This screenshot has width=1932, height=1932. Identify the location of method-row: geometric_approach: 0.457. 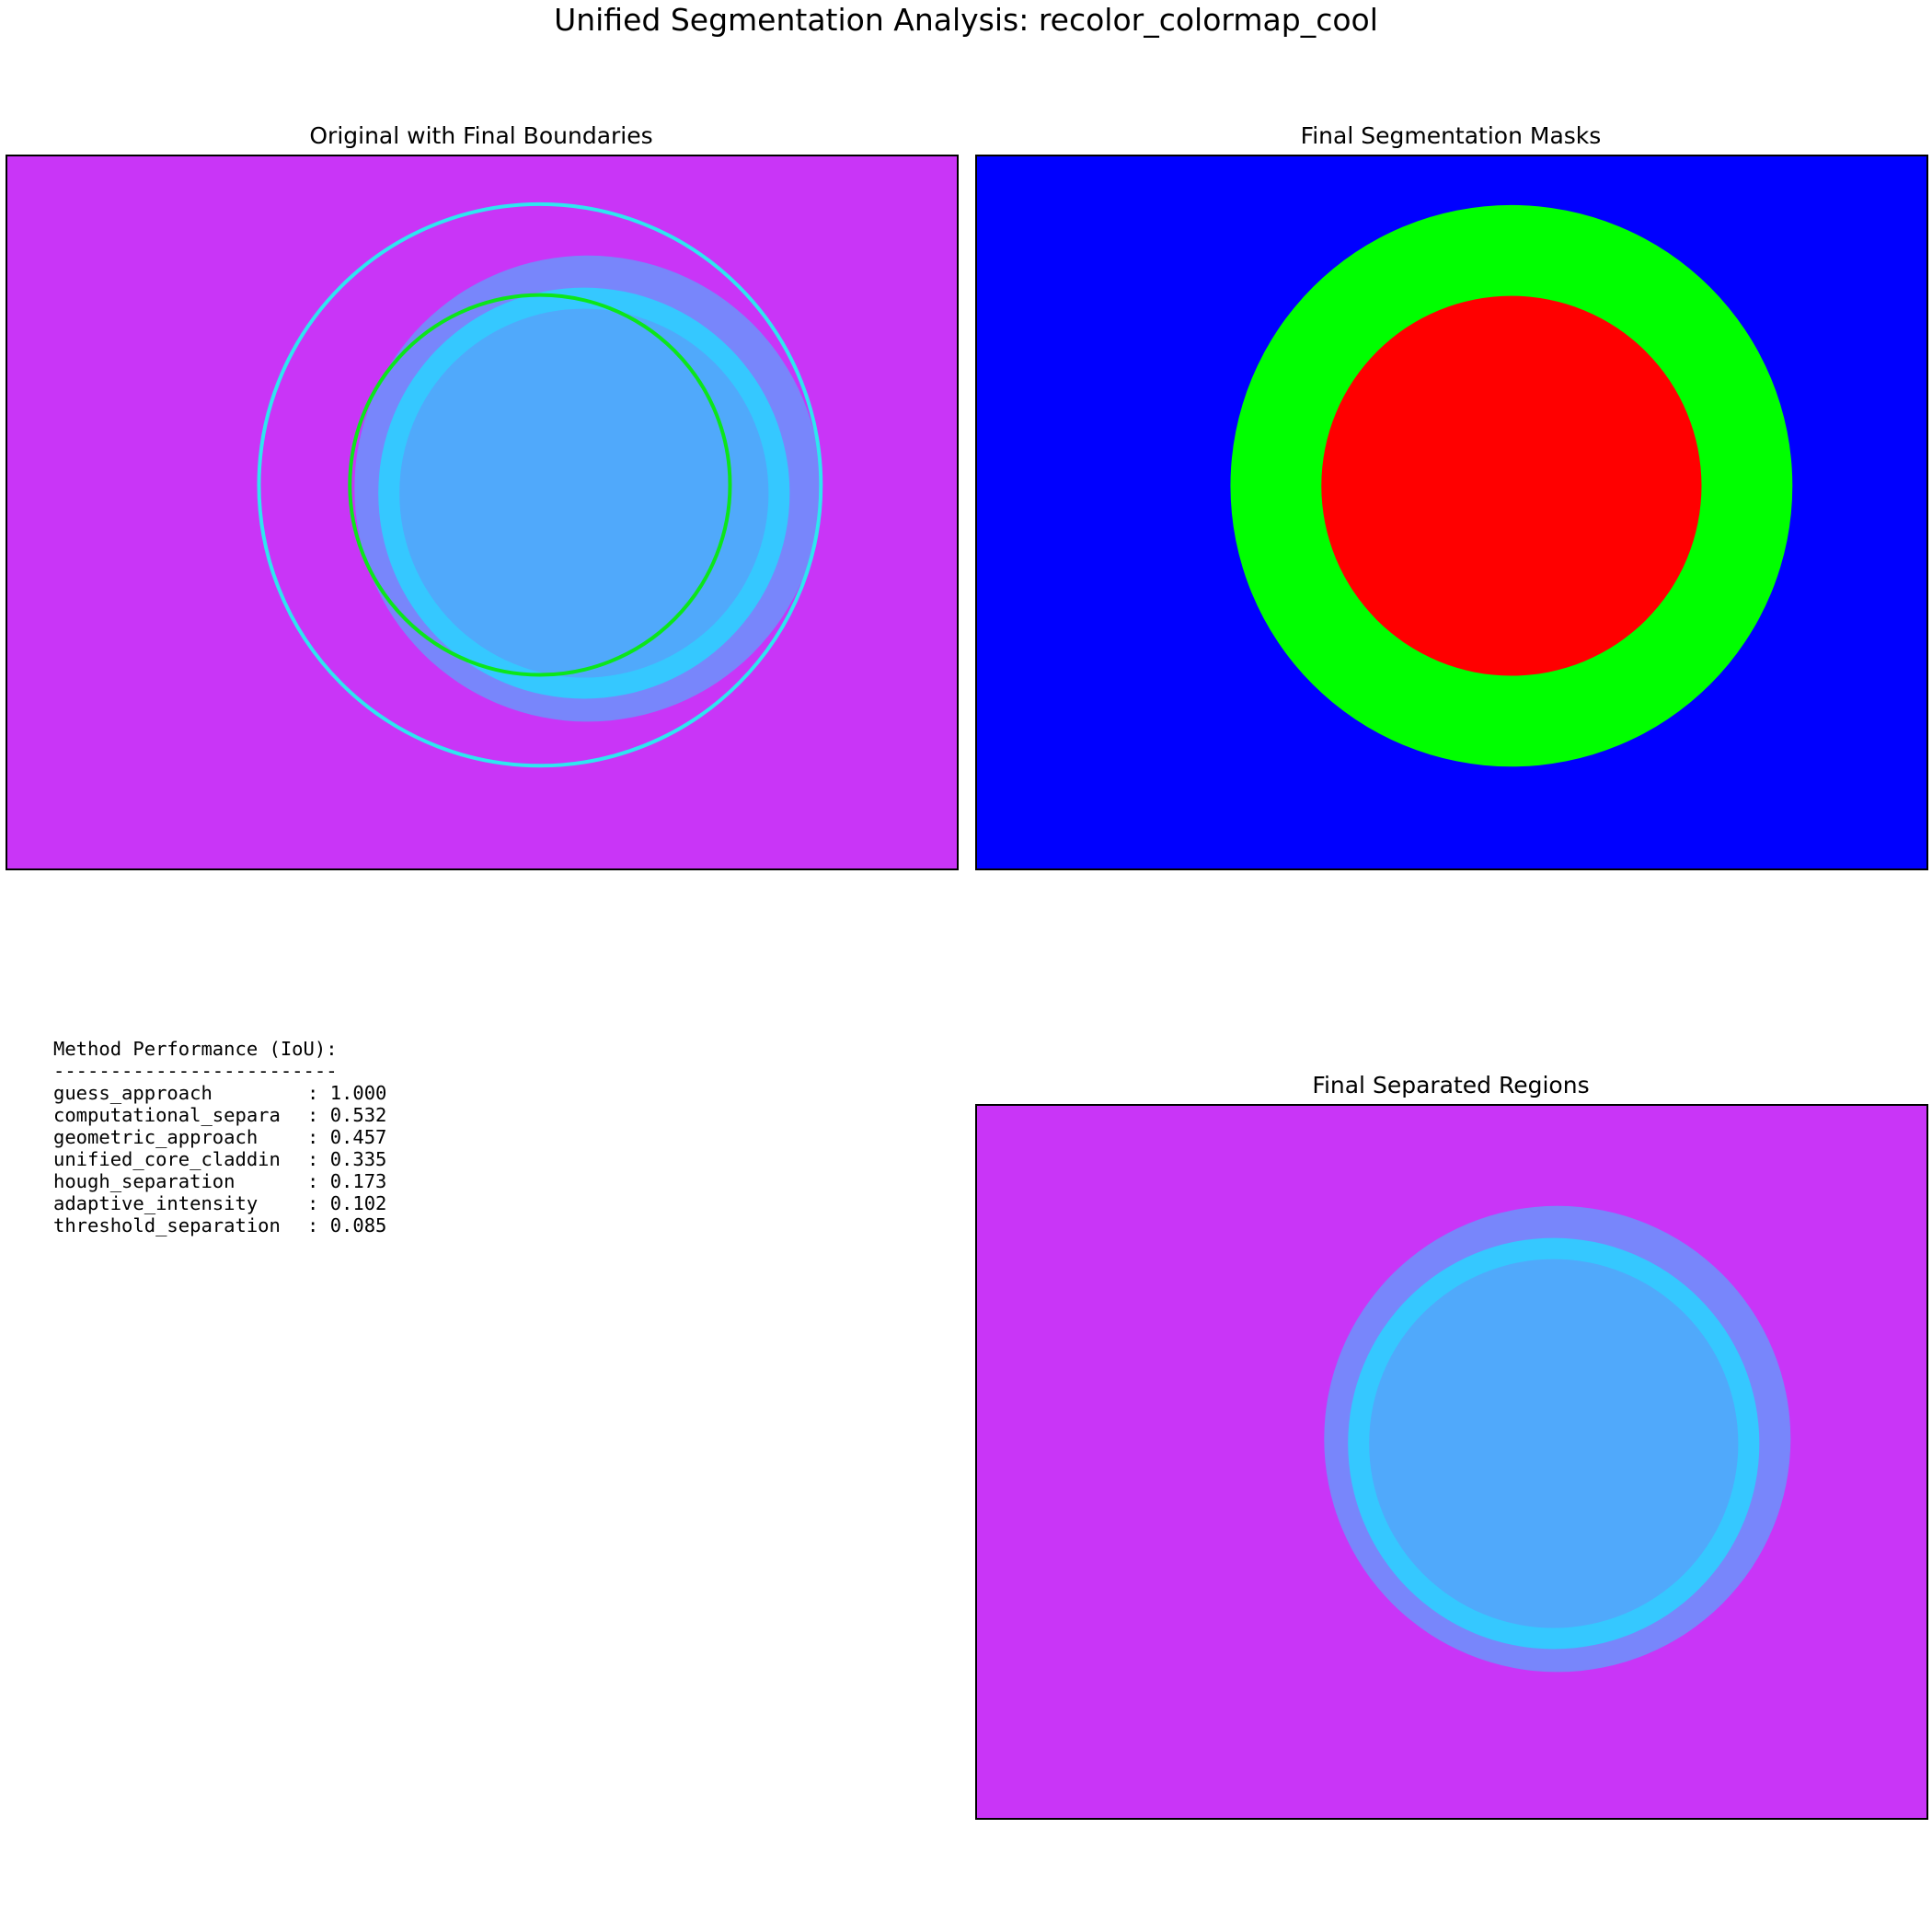
(220, 1137).